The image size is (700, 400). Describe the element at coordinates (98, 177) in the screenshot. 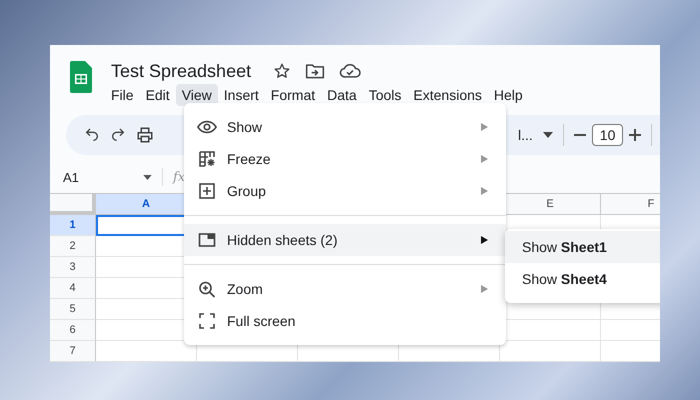

I see `name-box: A1` at that location.